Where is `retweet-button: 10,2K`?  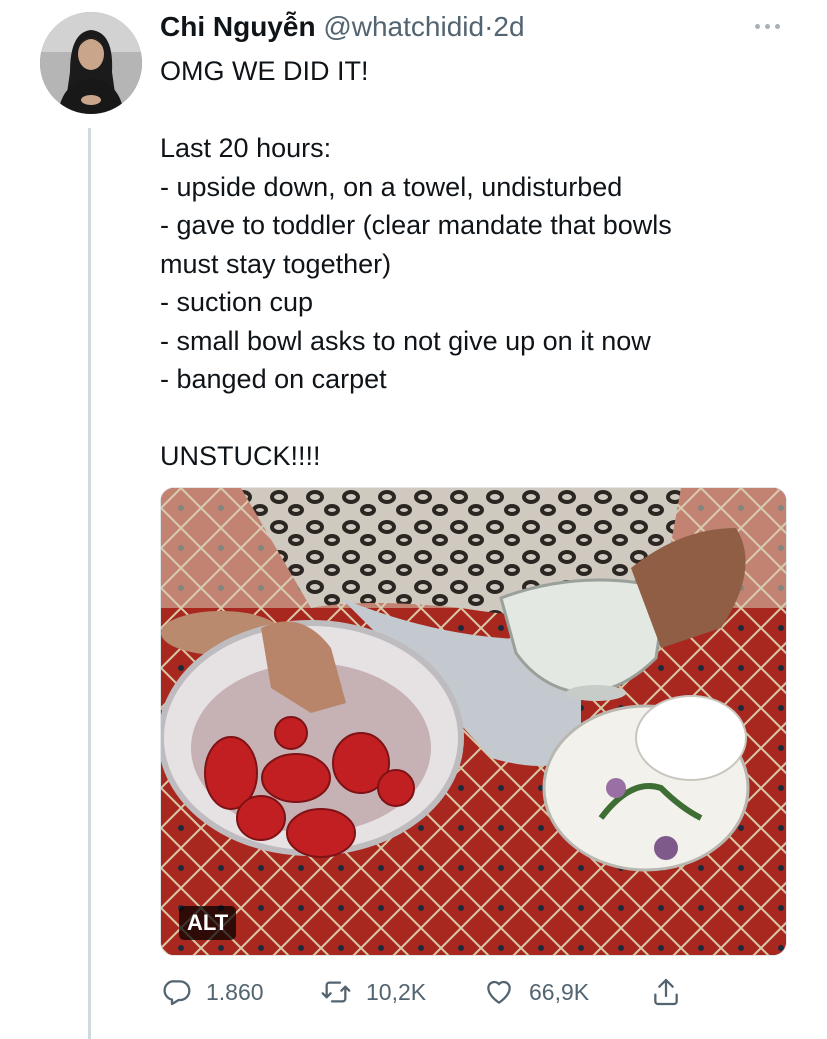 retweet-button: 10,2K is located at coordinates (373, 992).